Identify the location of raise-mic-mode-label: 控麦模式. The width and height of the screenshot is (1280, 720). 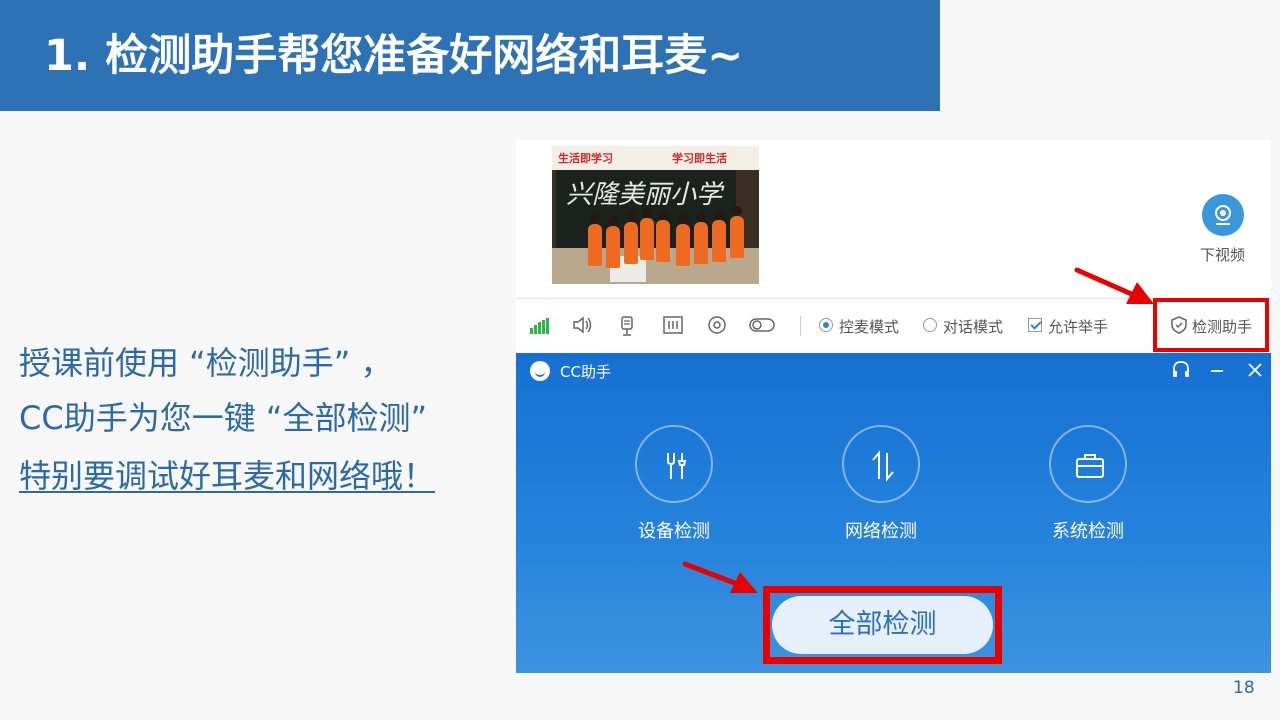
(869, 327).